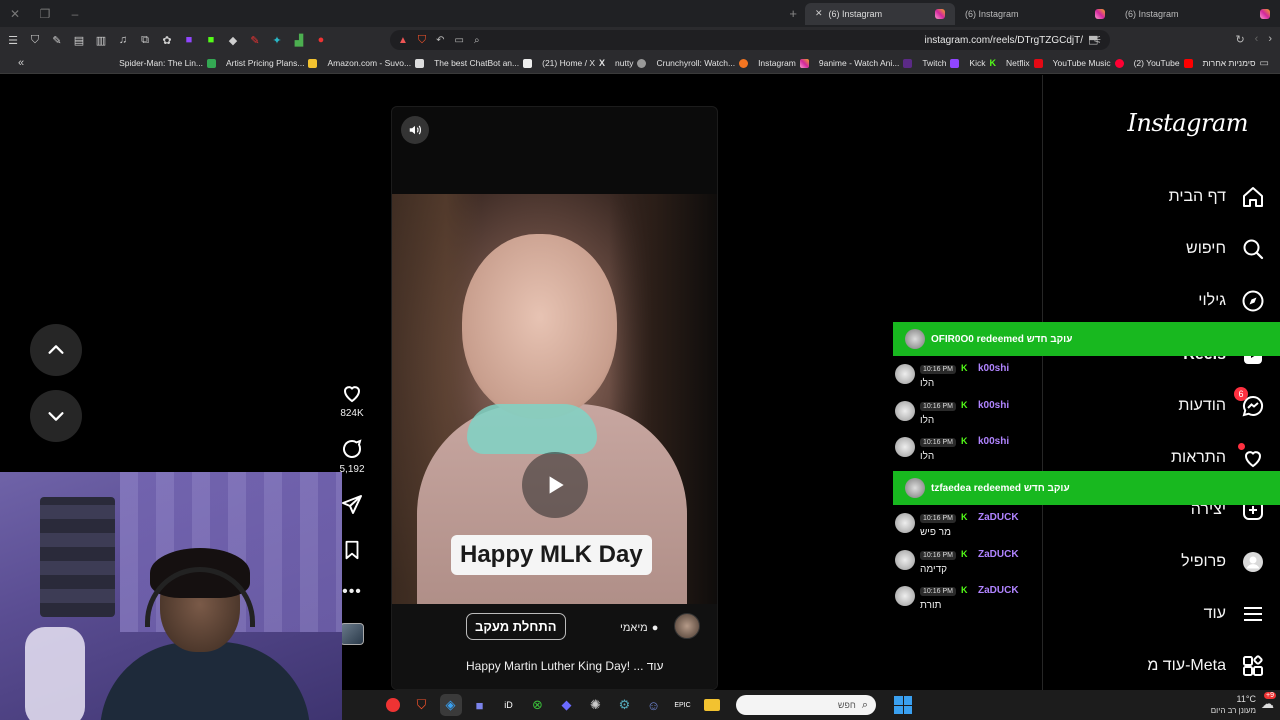 This screenshot has height=720, width=1280. What do you see at coordinates (480, 705) in the screenshot?
I see `teams-icon: ■` at bounding box center [480, 705].